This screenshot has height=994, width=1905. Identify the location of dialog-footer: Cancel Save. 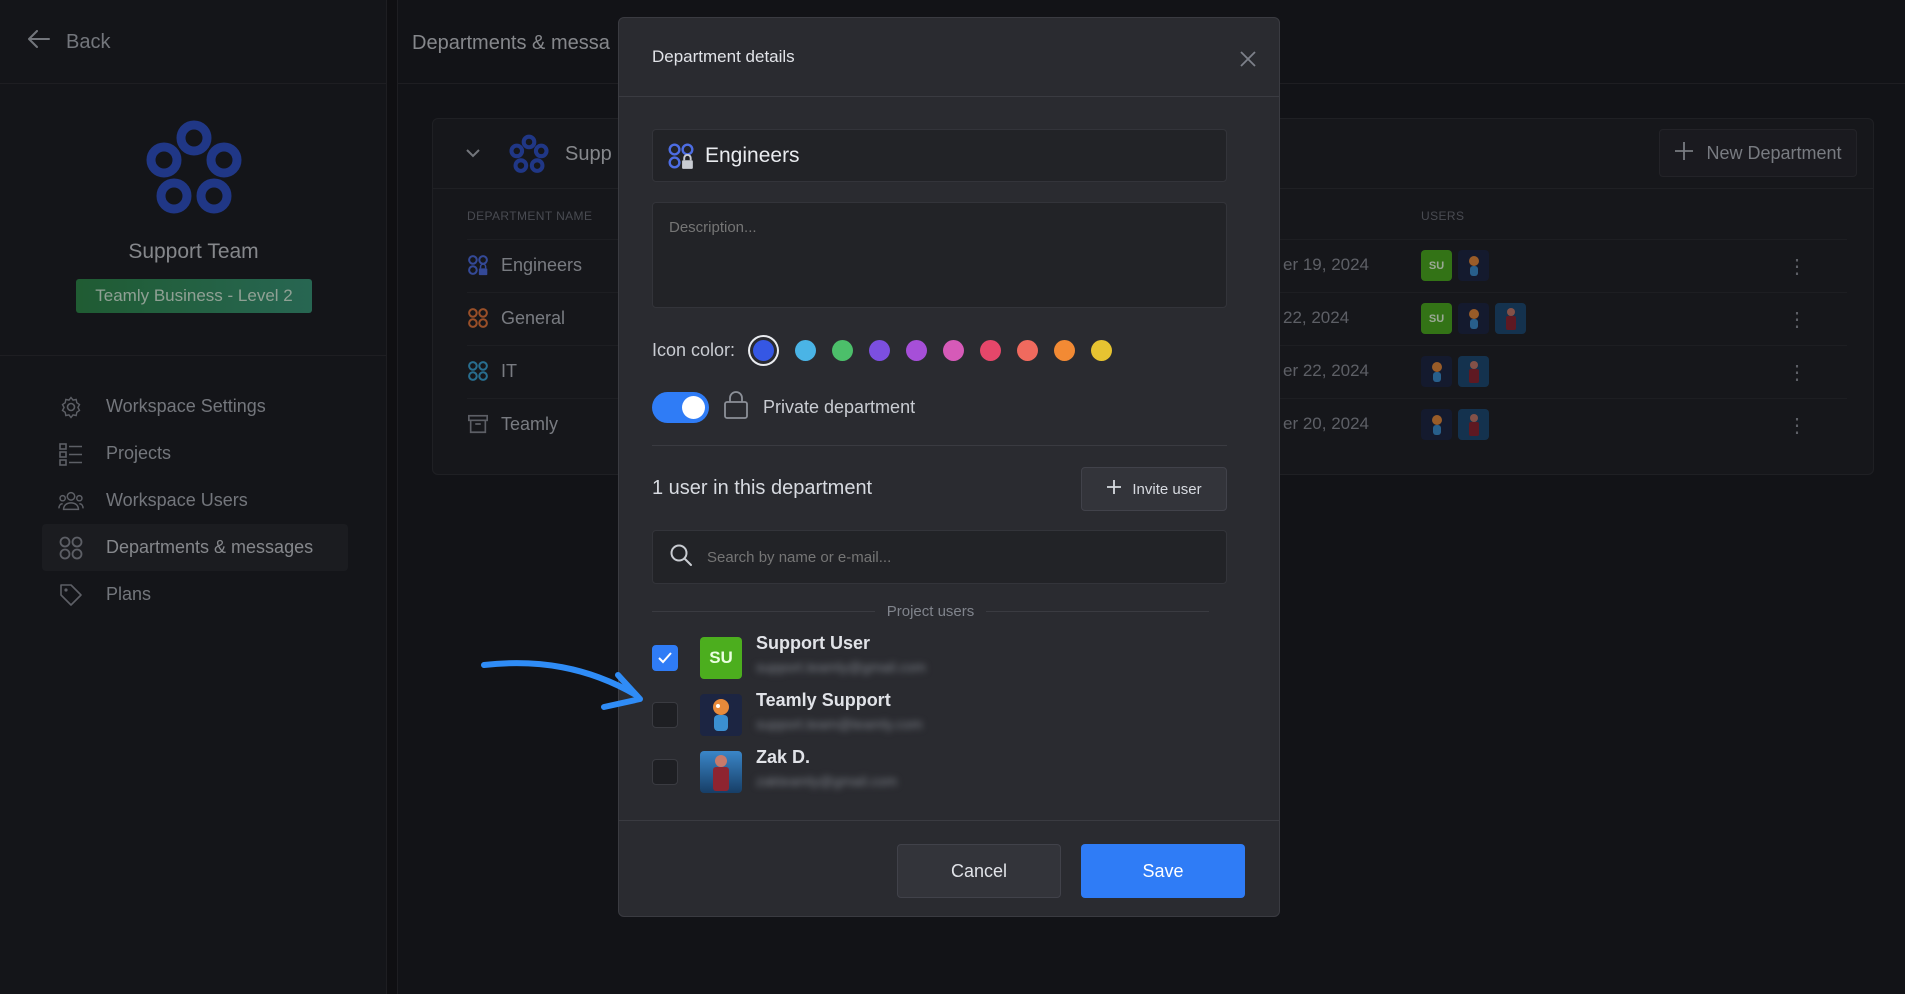
(949, 868).